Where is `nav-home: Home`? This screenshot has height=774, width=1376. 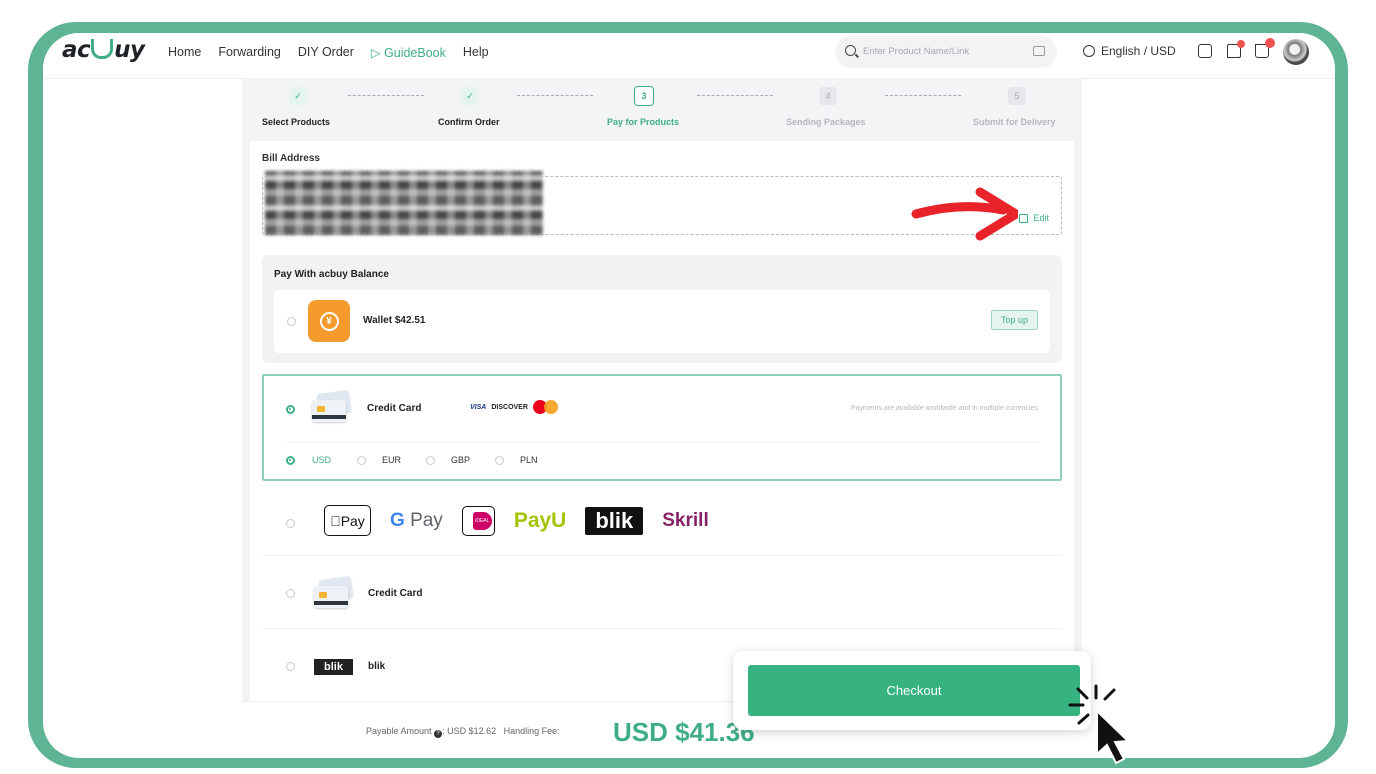
nav-home: Home is located at coordinates (184, 52).